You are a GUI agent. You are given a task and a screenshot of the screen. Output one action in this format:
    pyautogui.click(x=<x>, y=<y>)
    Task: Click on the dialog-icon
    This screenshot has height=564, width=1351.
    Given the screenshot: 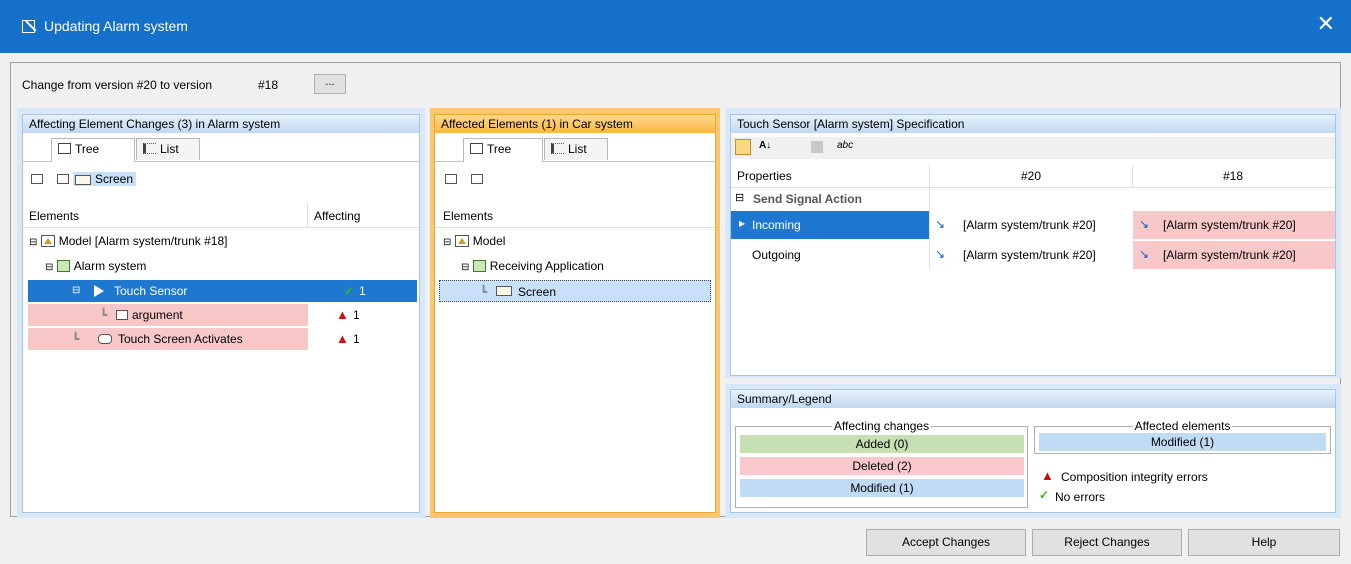 What is the action you would take?
    pyautogui.click(x=28, y=26)
    